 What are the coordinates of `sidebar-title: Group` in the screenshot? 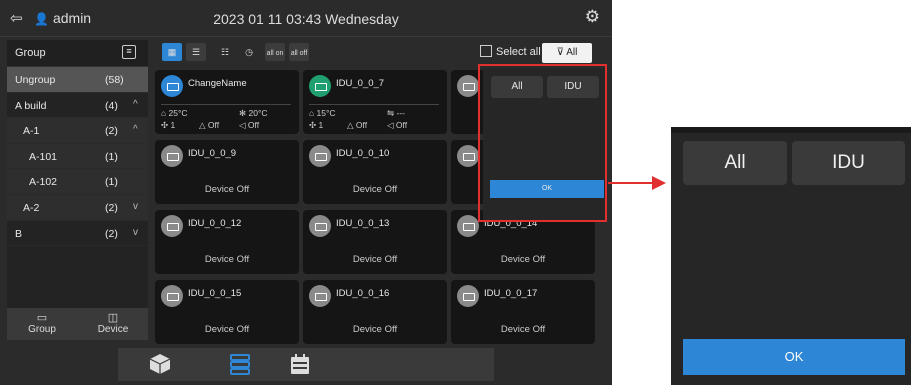 It's located at (30, 53).